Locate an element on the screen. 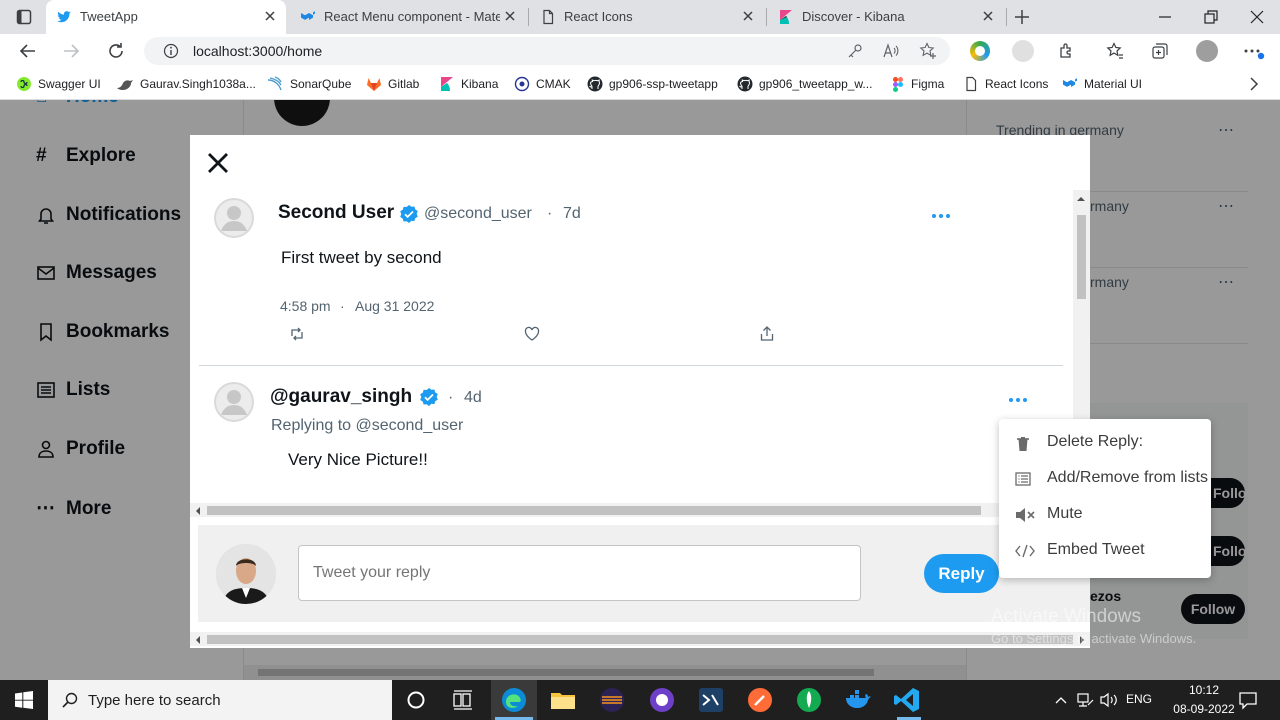  tweet-author-name: Second User is located at coordinates (336, 213).